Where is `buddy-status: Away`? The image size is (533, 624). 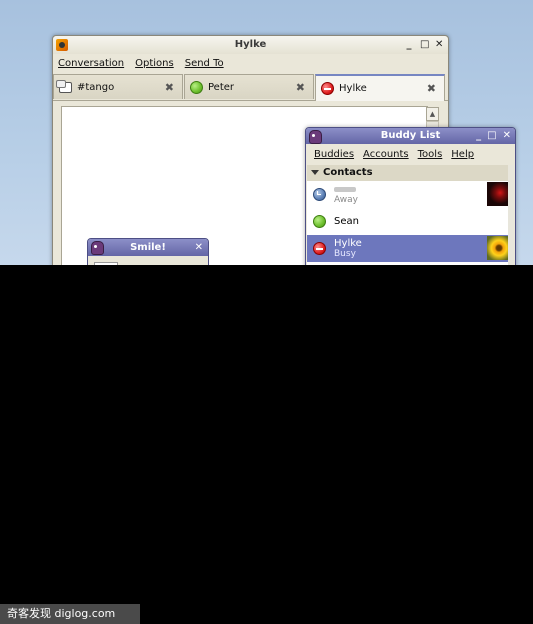
buddy-status: Away is located at coordinates (346, 199).